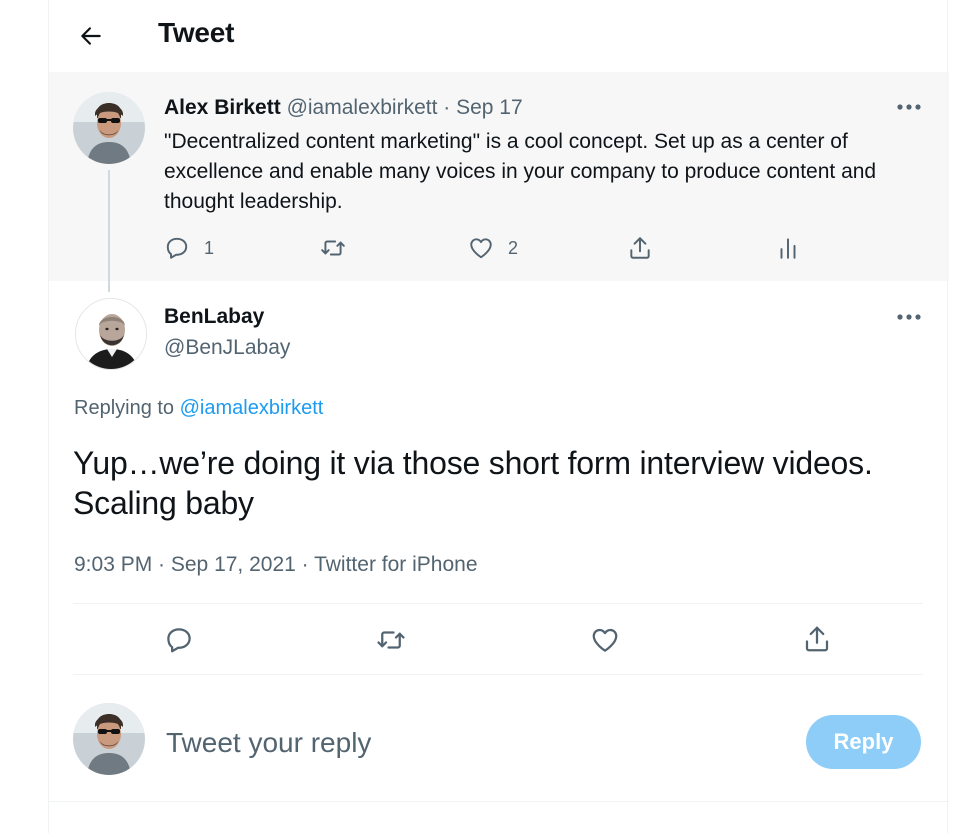 This screenshot has height=833, width=971. What do you see at coordinates (109, 231) in the screenshot?
I see `thread-connector` at bounding box center [109, 231].